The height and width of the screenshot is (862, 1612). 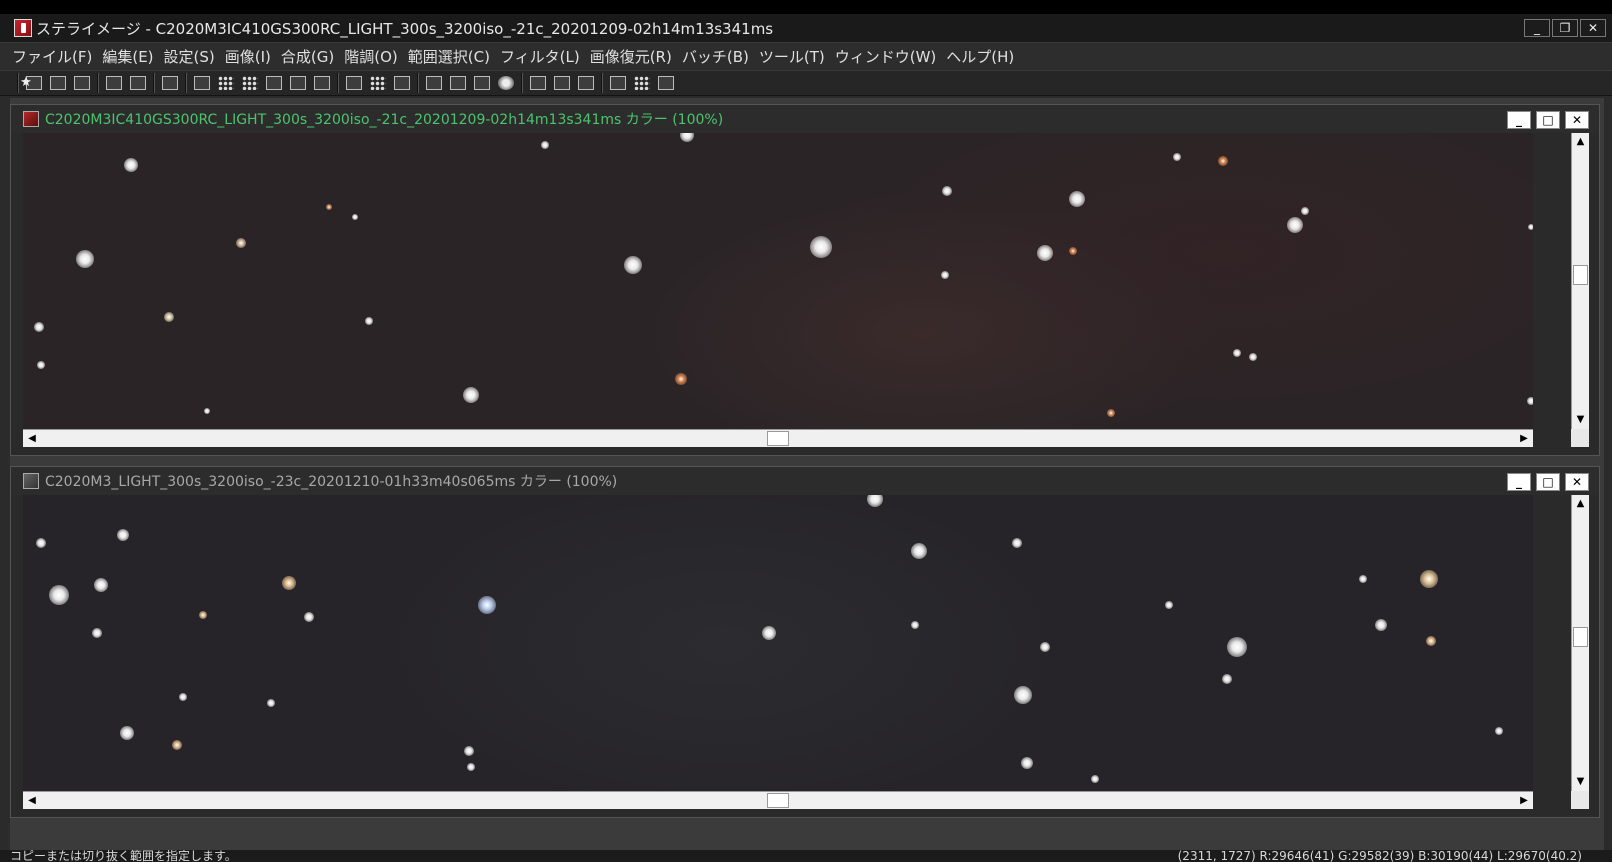 I want to click on save-icon, so click(x=58, y=83).